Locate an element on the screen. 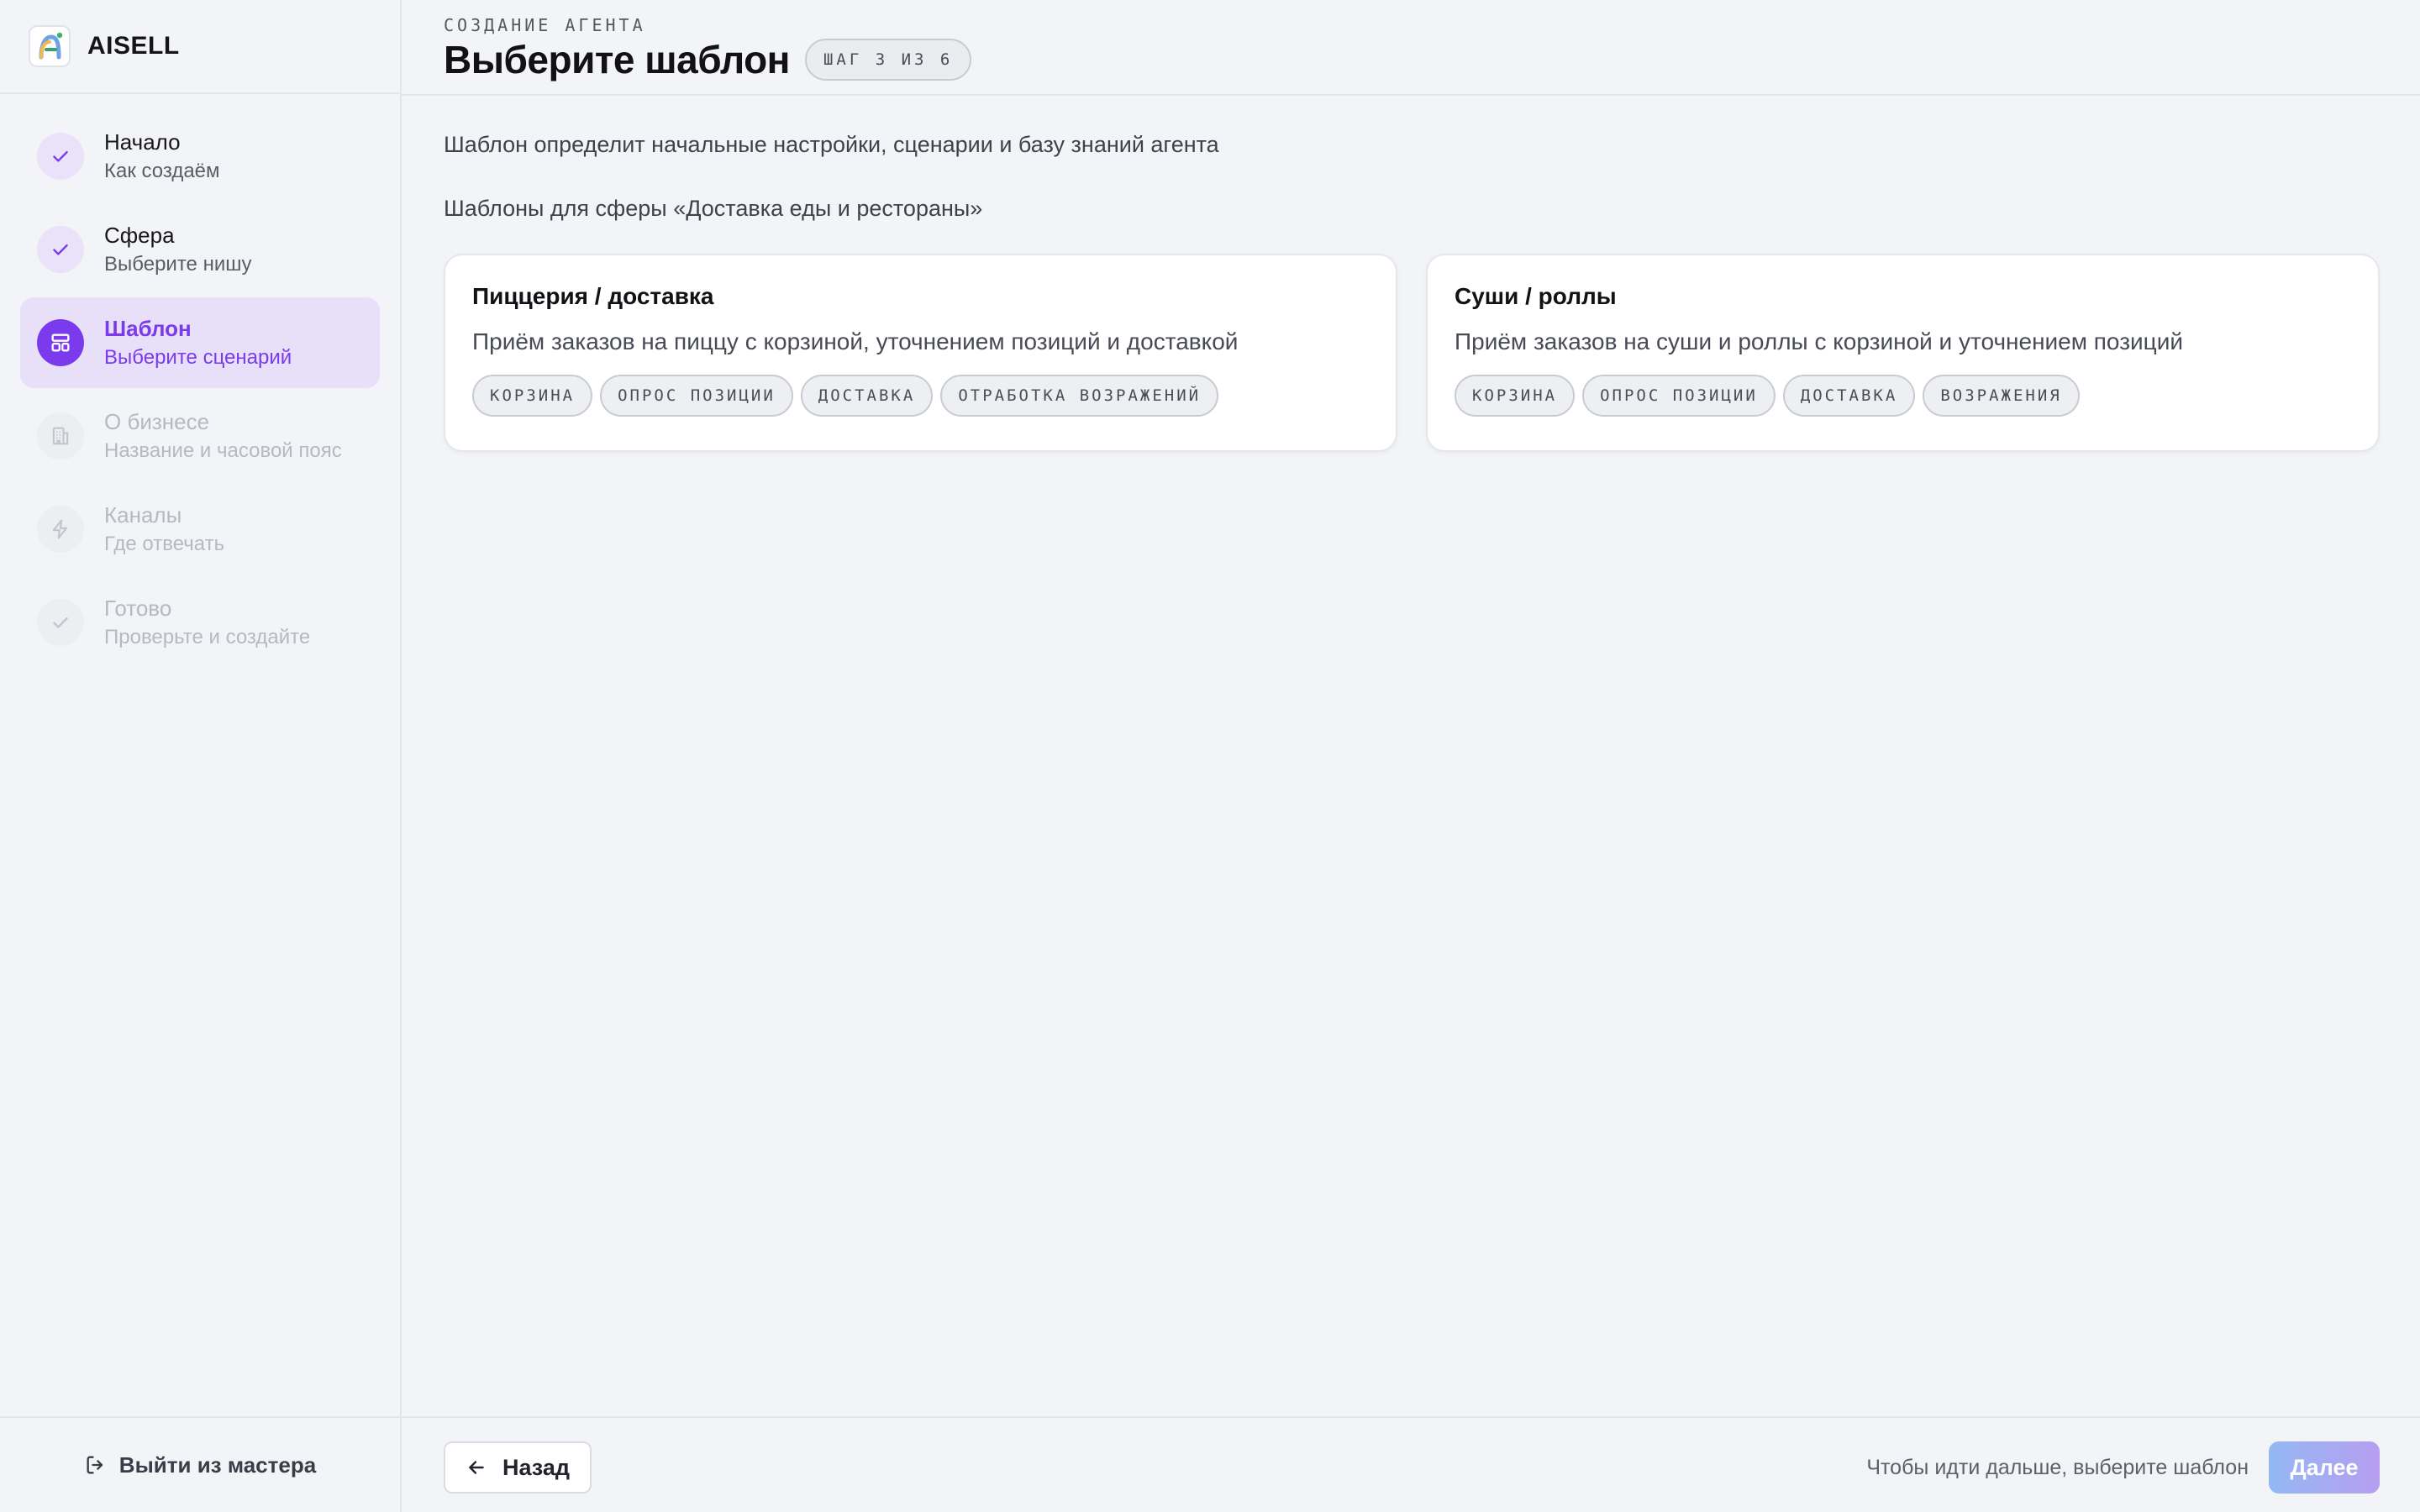  next-step-hint: Чтобы идти дальше, выберите шаблон is located at coordinates (2057, 1467).